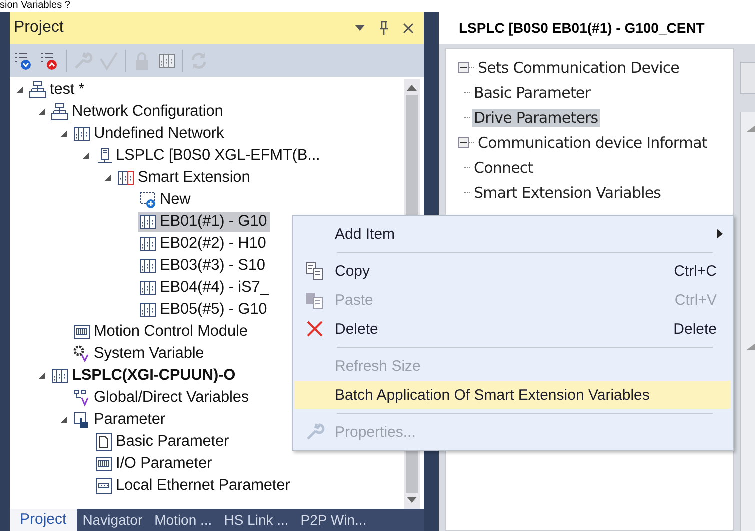 The width and height of the screenshot is (755, 531). I want to click on pin-icon, so click(384, 28).